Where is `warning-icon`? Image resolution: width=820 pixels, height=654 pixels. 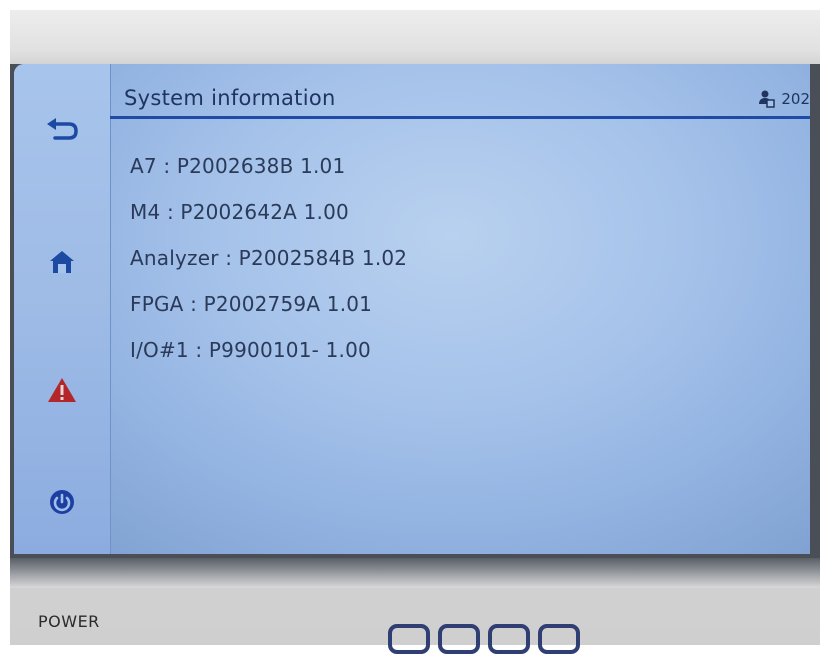 warning-icon is located at coordinates (62, 390).